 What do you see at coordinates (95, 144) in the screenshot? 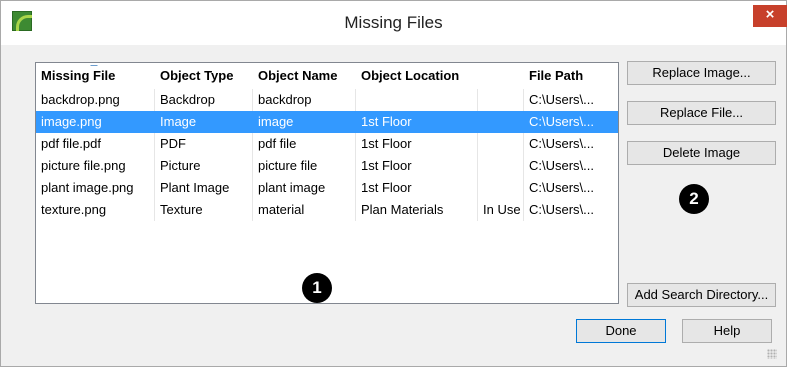
I see `cell-missing-file: pdf file.pdf` at bounding box center [95, 144].